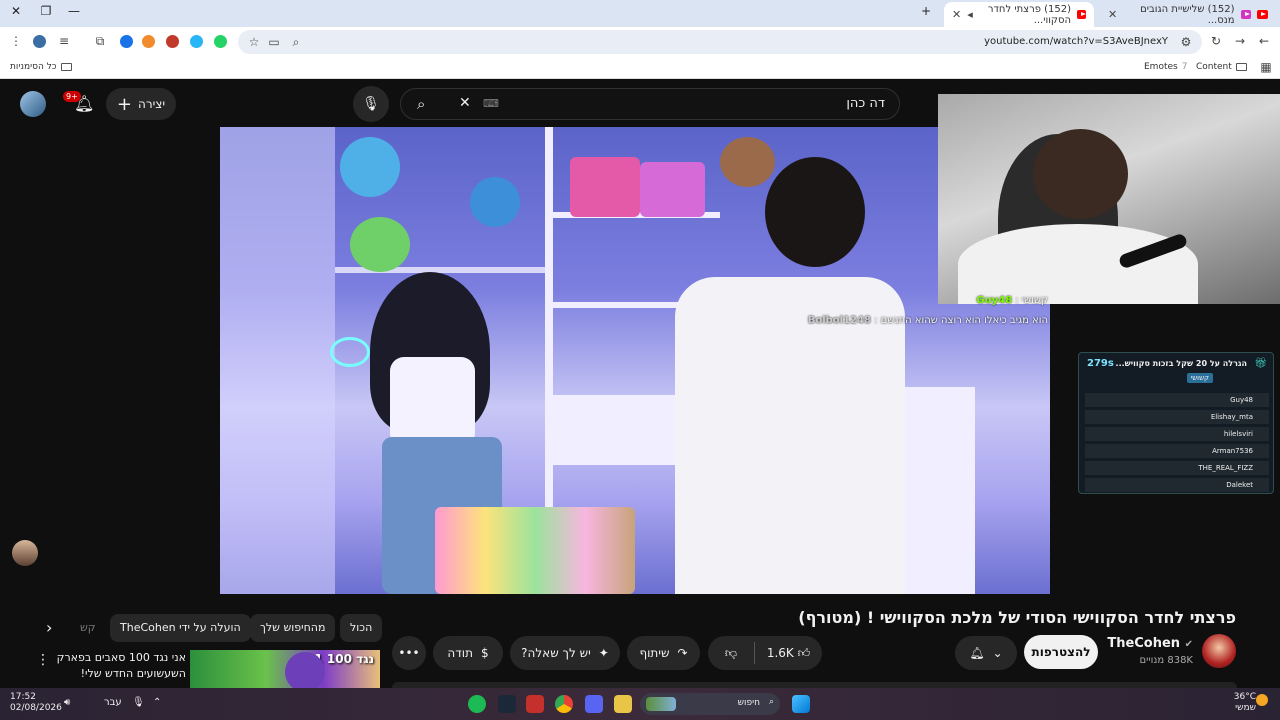 The image size is (1280, 720). What do you see at coordinates (1264, 41) in the screenshot?
I see `back-icon: ←` at bounding box center [1264, 41].